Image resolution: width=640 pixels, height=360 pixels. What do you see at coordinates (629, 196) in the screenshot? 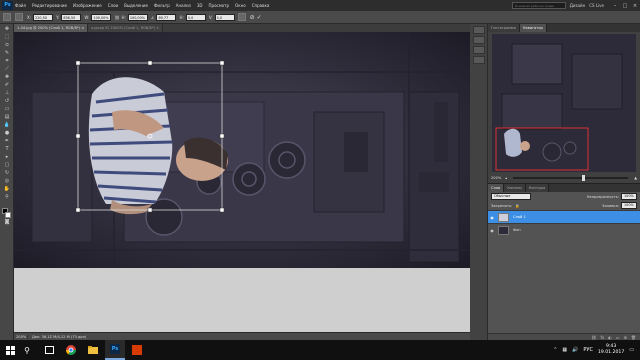
I see `opacity-field: 100%` at bounding box center [629, 196].